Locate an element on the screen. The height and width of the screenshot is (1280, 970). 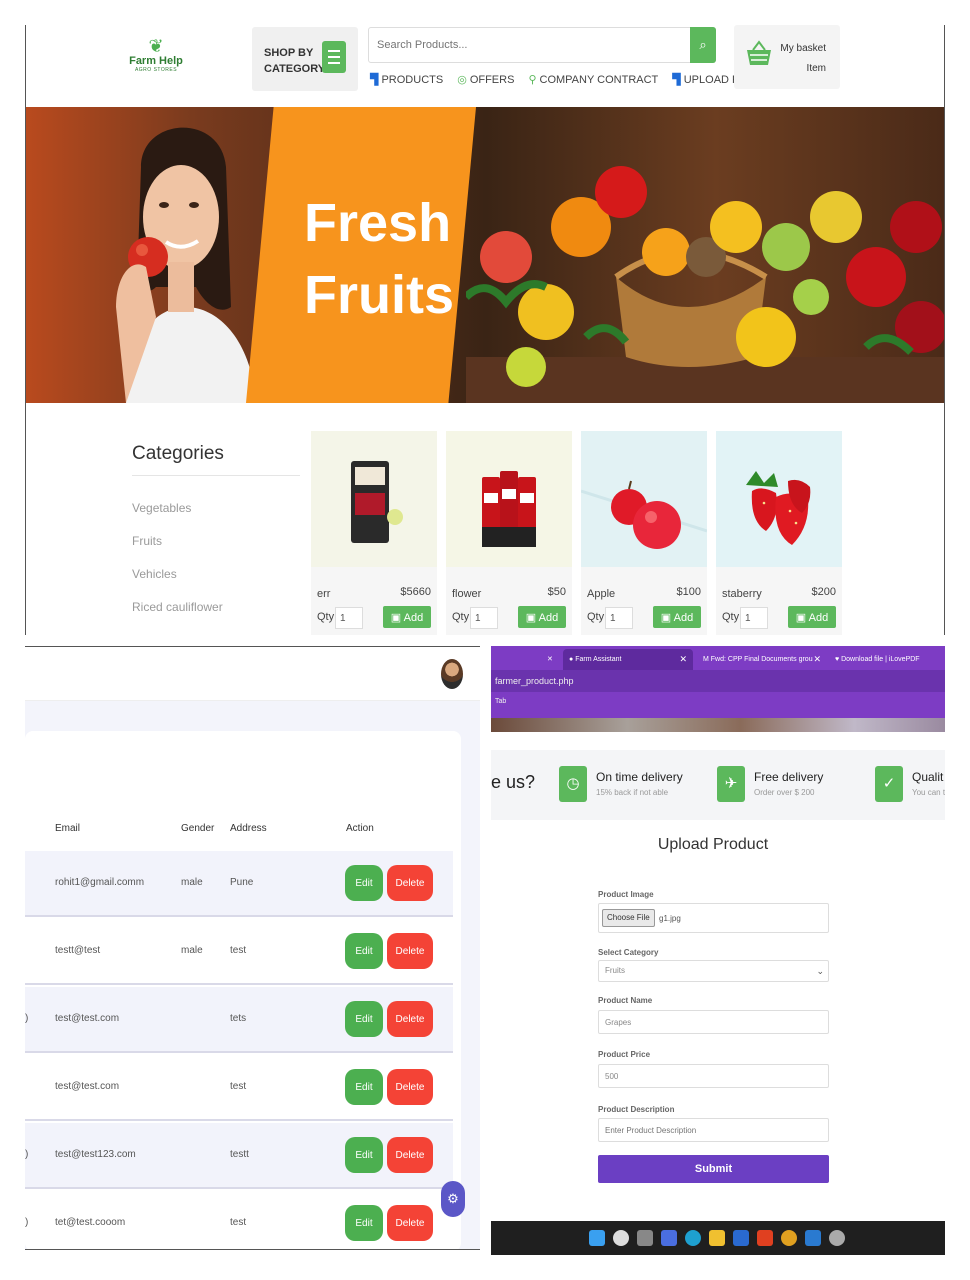
submit-button: Submit is located at coordinates (713, 1169).